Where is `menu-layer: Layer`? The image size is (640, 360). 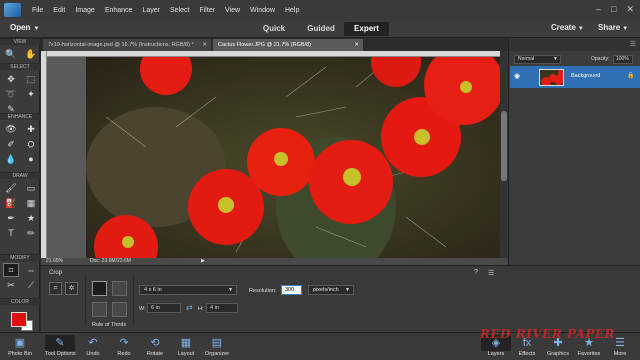
menu-layer: Layer is located at coordinates (151, 10).